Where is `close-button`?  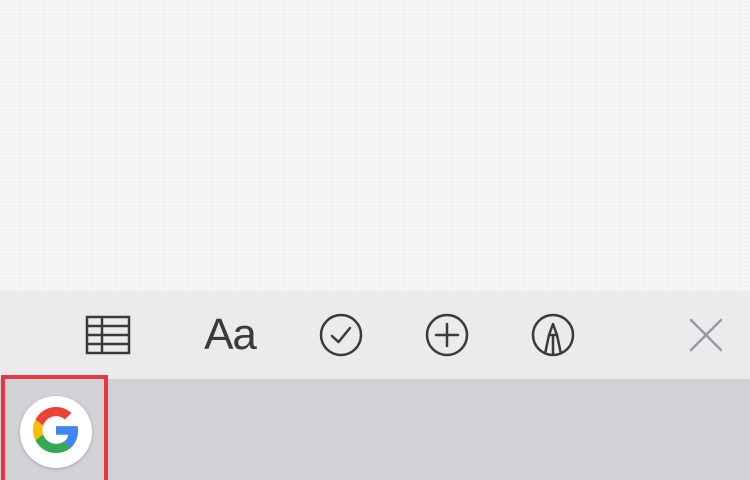
close-button is located at coordinates (706, 335).